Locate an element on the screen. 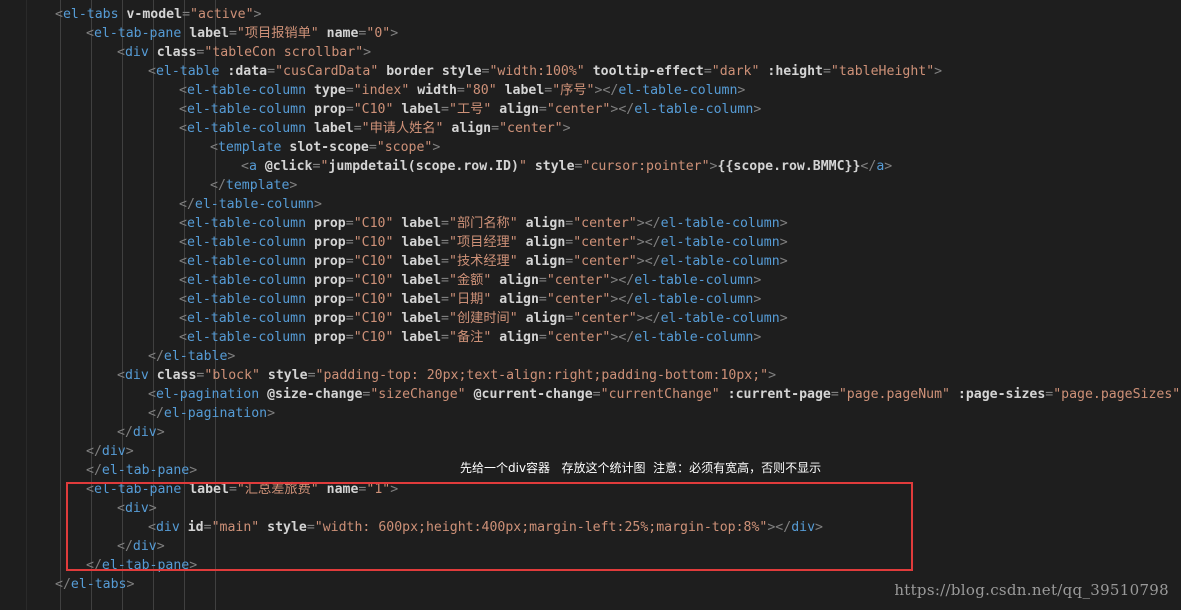 The width and height of the screenshot is (1181, 610). code-token: jumpdetail(scope.row.ID) is located at coordinates (423, 166).